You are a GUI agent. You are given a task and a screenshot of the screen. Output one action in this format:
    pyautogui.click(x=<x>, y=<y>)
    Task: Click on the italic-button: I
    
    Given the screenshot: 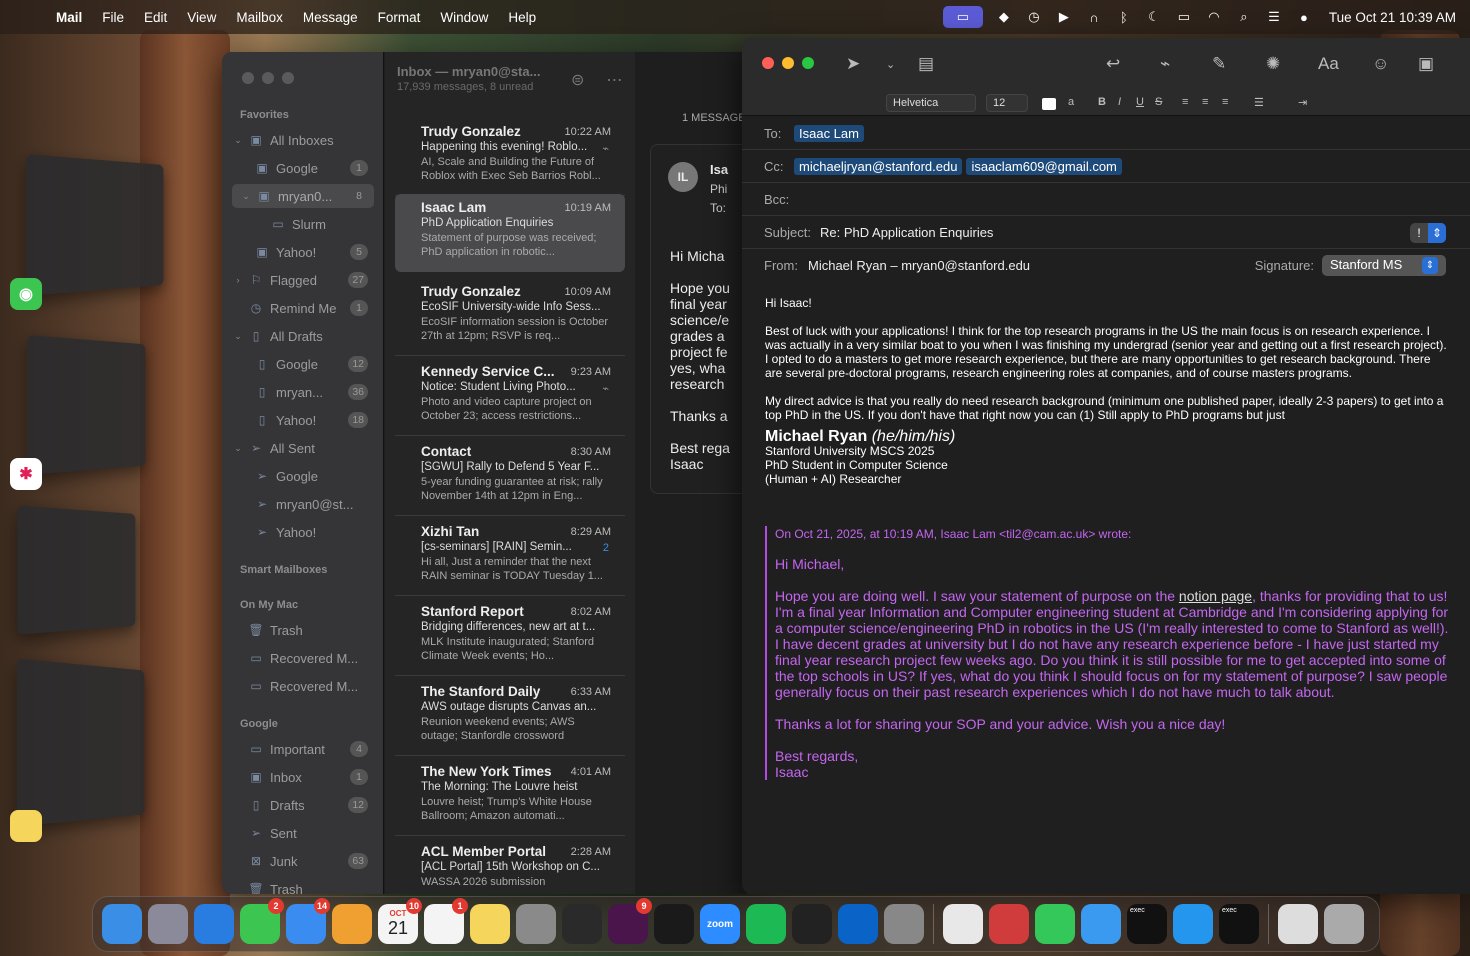 What is the action you would take?
    pyautogui.click(x=1119, y=102)
    